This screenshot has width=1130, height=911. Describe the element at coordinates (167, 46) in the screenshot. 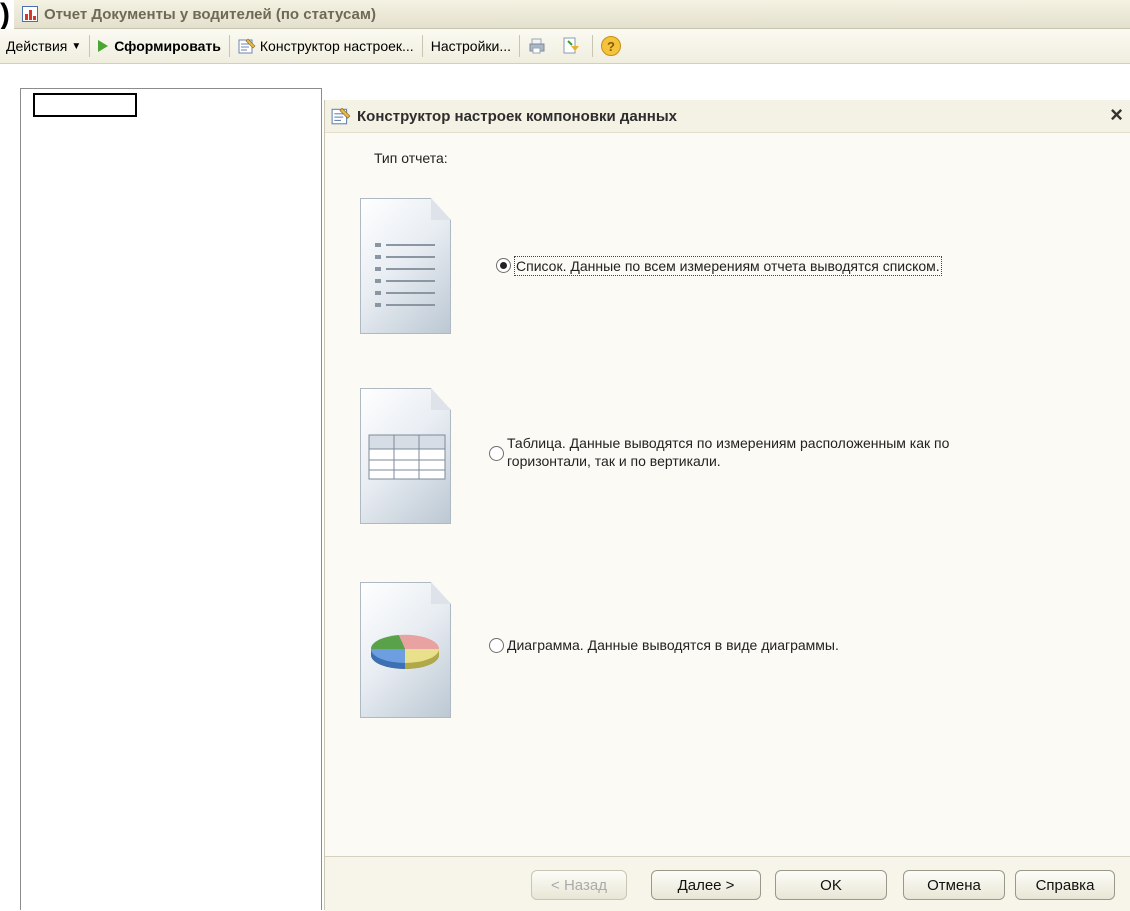

I see `generate-label: Сформировать` at that location.